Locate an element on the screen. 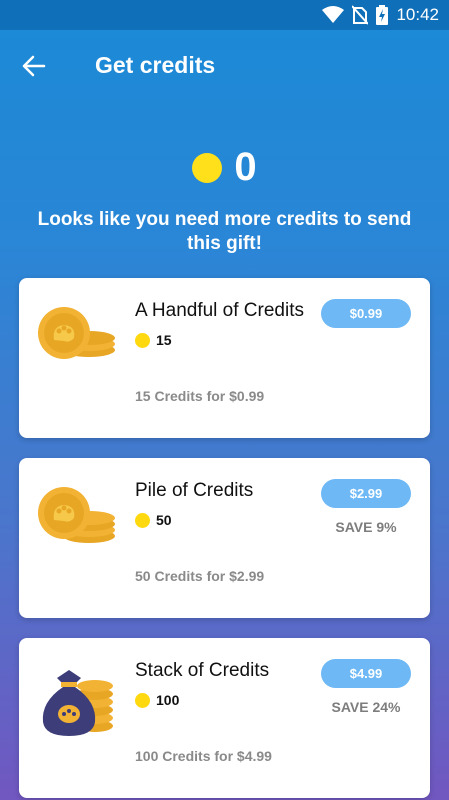 This screenshot has height=800, width=449. credit-count: 100 is located at coordinates (168, 700).